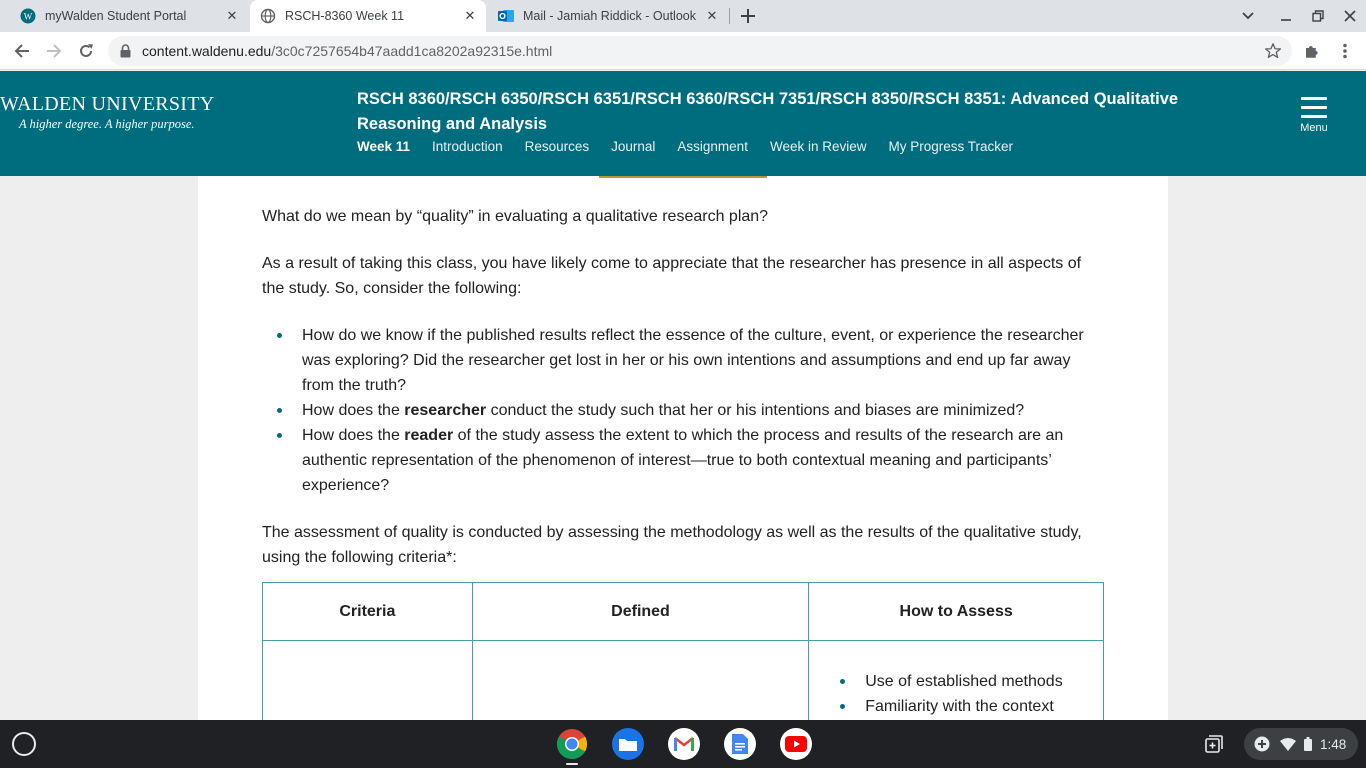 The image size is (1366, 768). What do you see at coordinates (951, 146) in the screenshot?
I see `nav-my-progress-tracker: My Progress Tracker` at bounding box center [951, 146].